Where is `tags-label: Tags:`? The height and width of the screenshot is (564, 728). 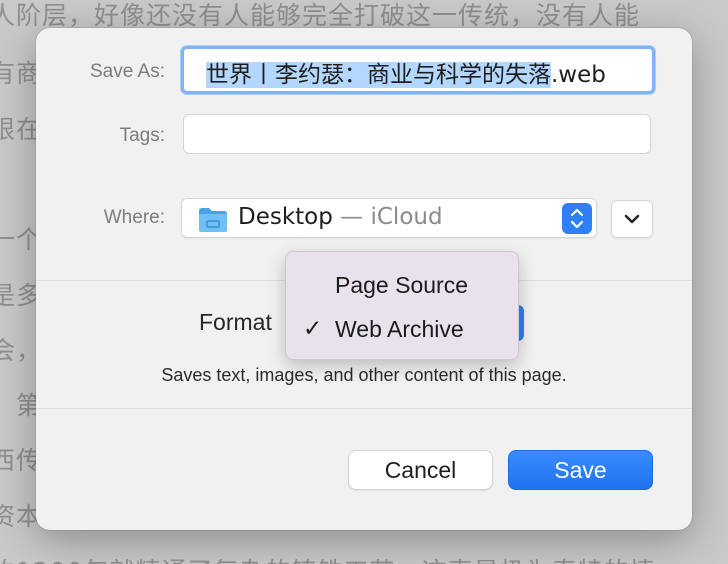
tags-label: Tags: is located at coordinates (142, 135).